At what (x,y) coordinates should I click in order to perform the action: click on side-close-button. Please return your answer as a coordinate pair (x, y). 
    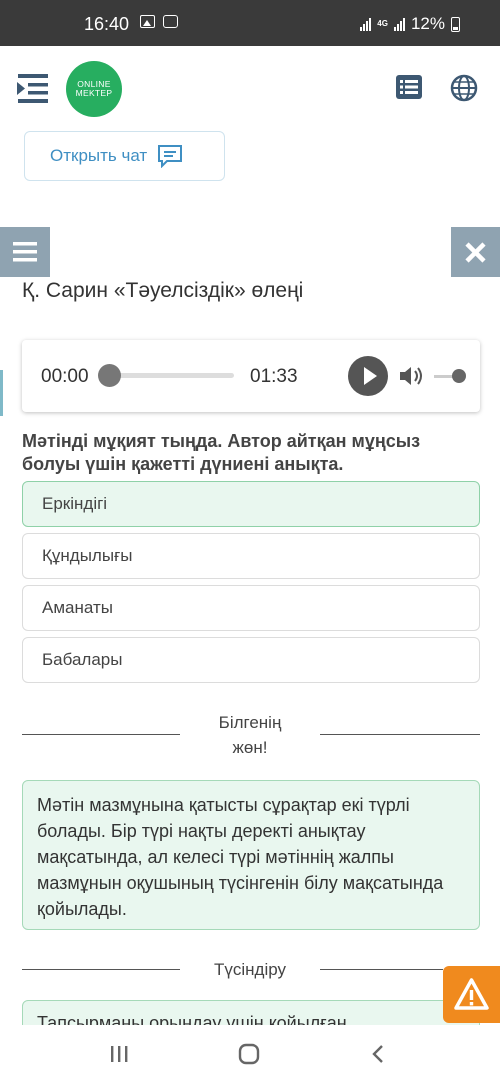
    Looking at the image, I should click on (475, 252).